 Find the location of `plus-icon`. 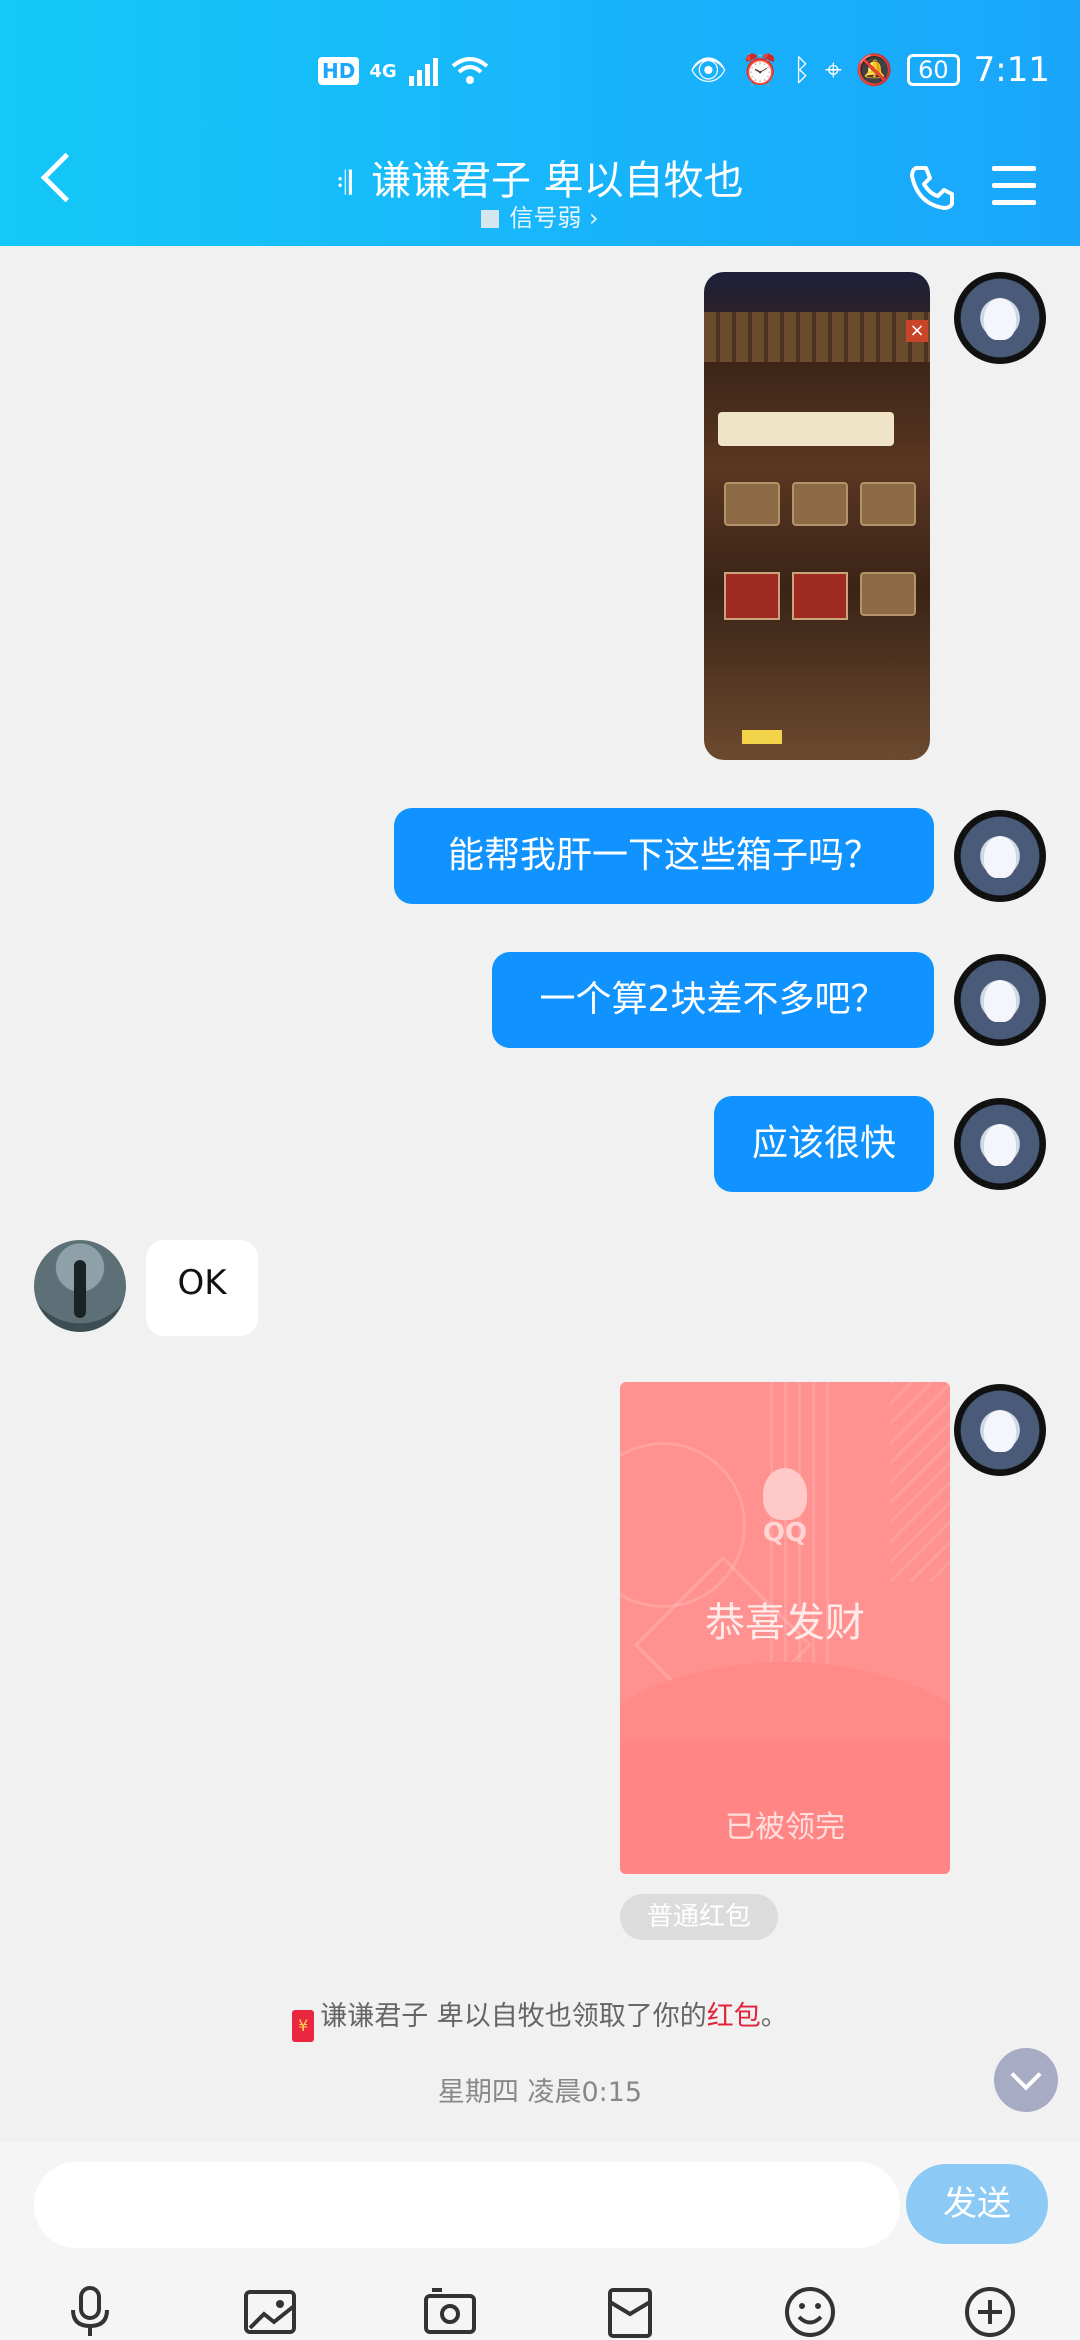

plus-icon is located at coordinates (990, 2312).